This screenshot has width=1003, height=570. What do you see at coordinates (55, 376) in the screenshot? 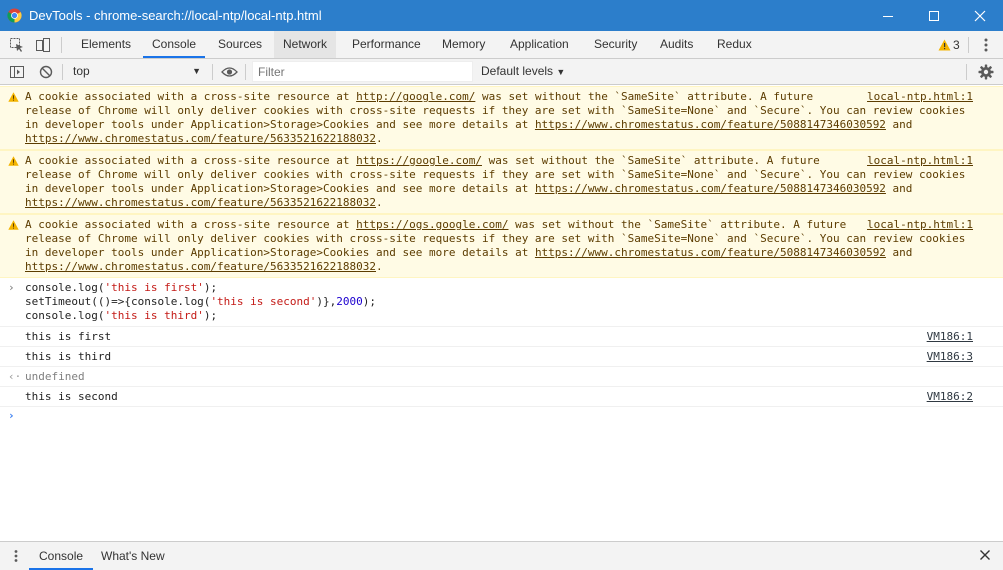
I see `result-value: undefined` at bounding box center [55, 376].